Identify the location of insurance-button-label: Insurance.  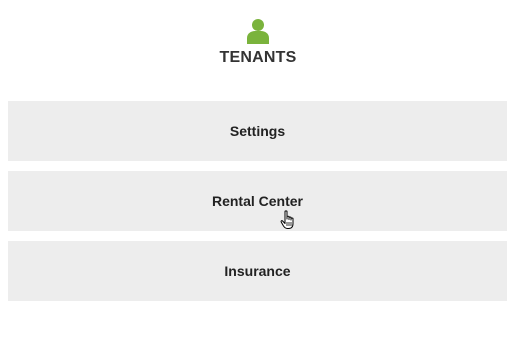
(257, 271).